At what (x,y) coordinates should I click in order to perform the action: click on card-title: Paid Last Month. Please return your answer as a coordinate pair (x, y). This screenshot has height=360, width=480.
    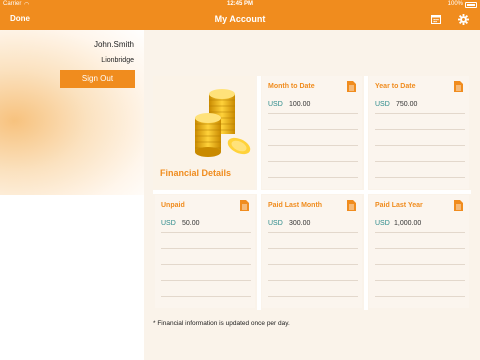
    Looking at the image, I should click on (295, 205).